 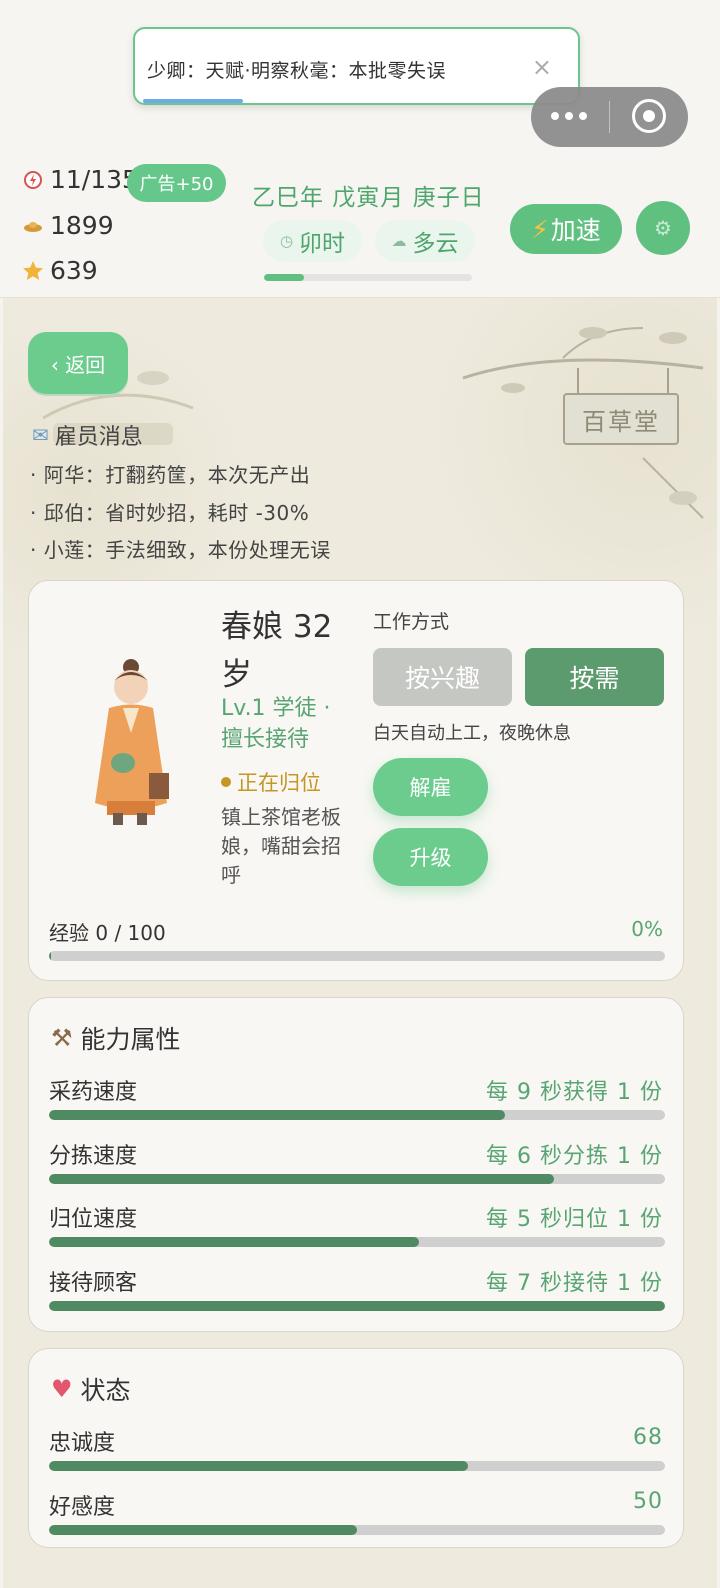 I want to click on toast-progress-bar, so click(x=193, y=101).